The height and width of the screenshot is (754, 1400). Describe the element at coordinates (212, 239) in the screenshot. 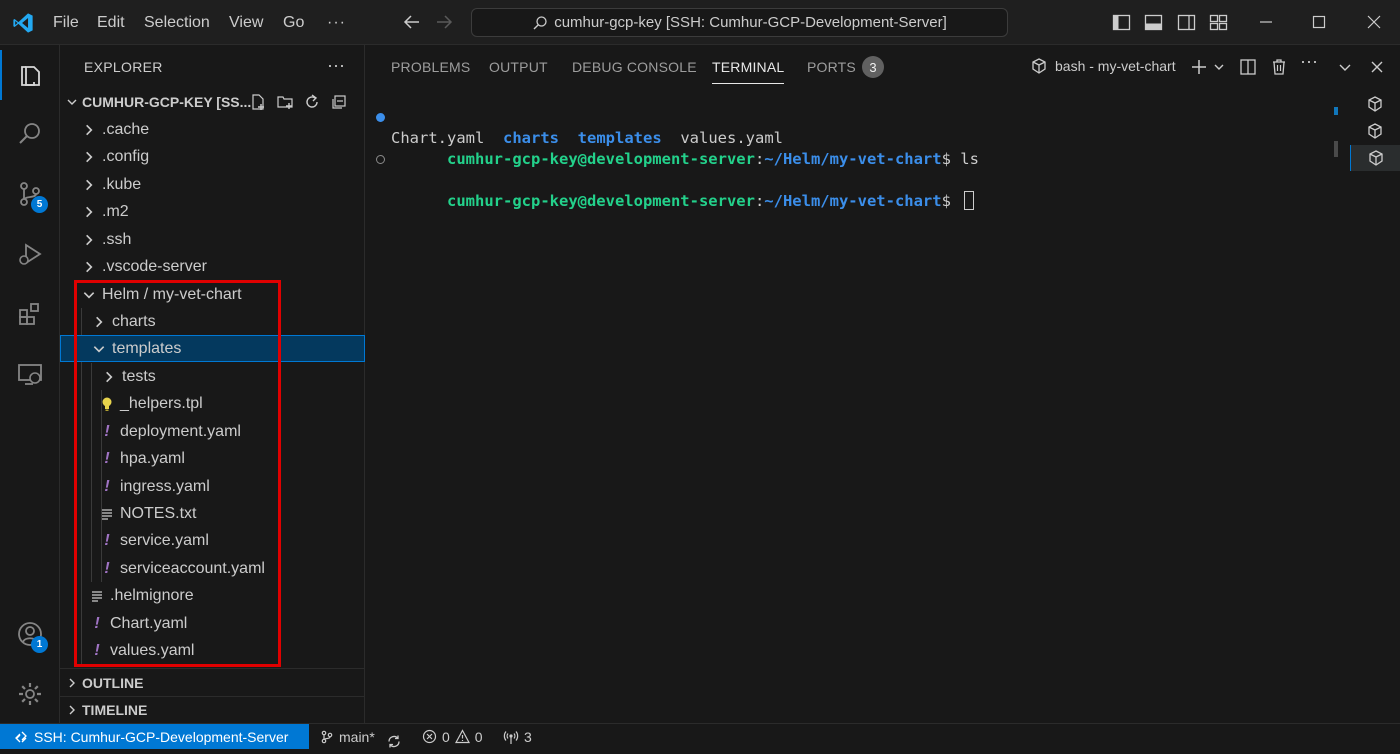

I see `tree-item-ssh-folder: .ssh` at that location.